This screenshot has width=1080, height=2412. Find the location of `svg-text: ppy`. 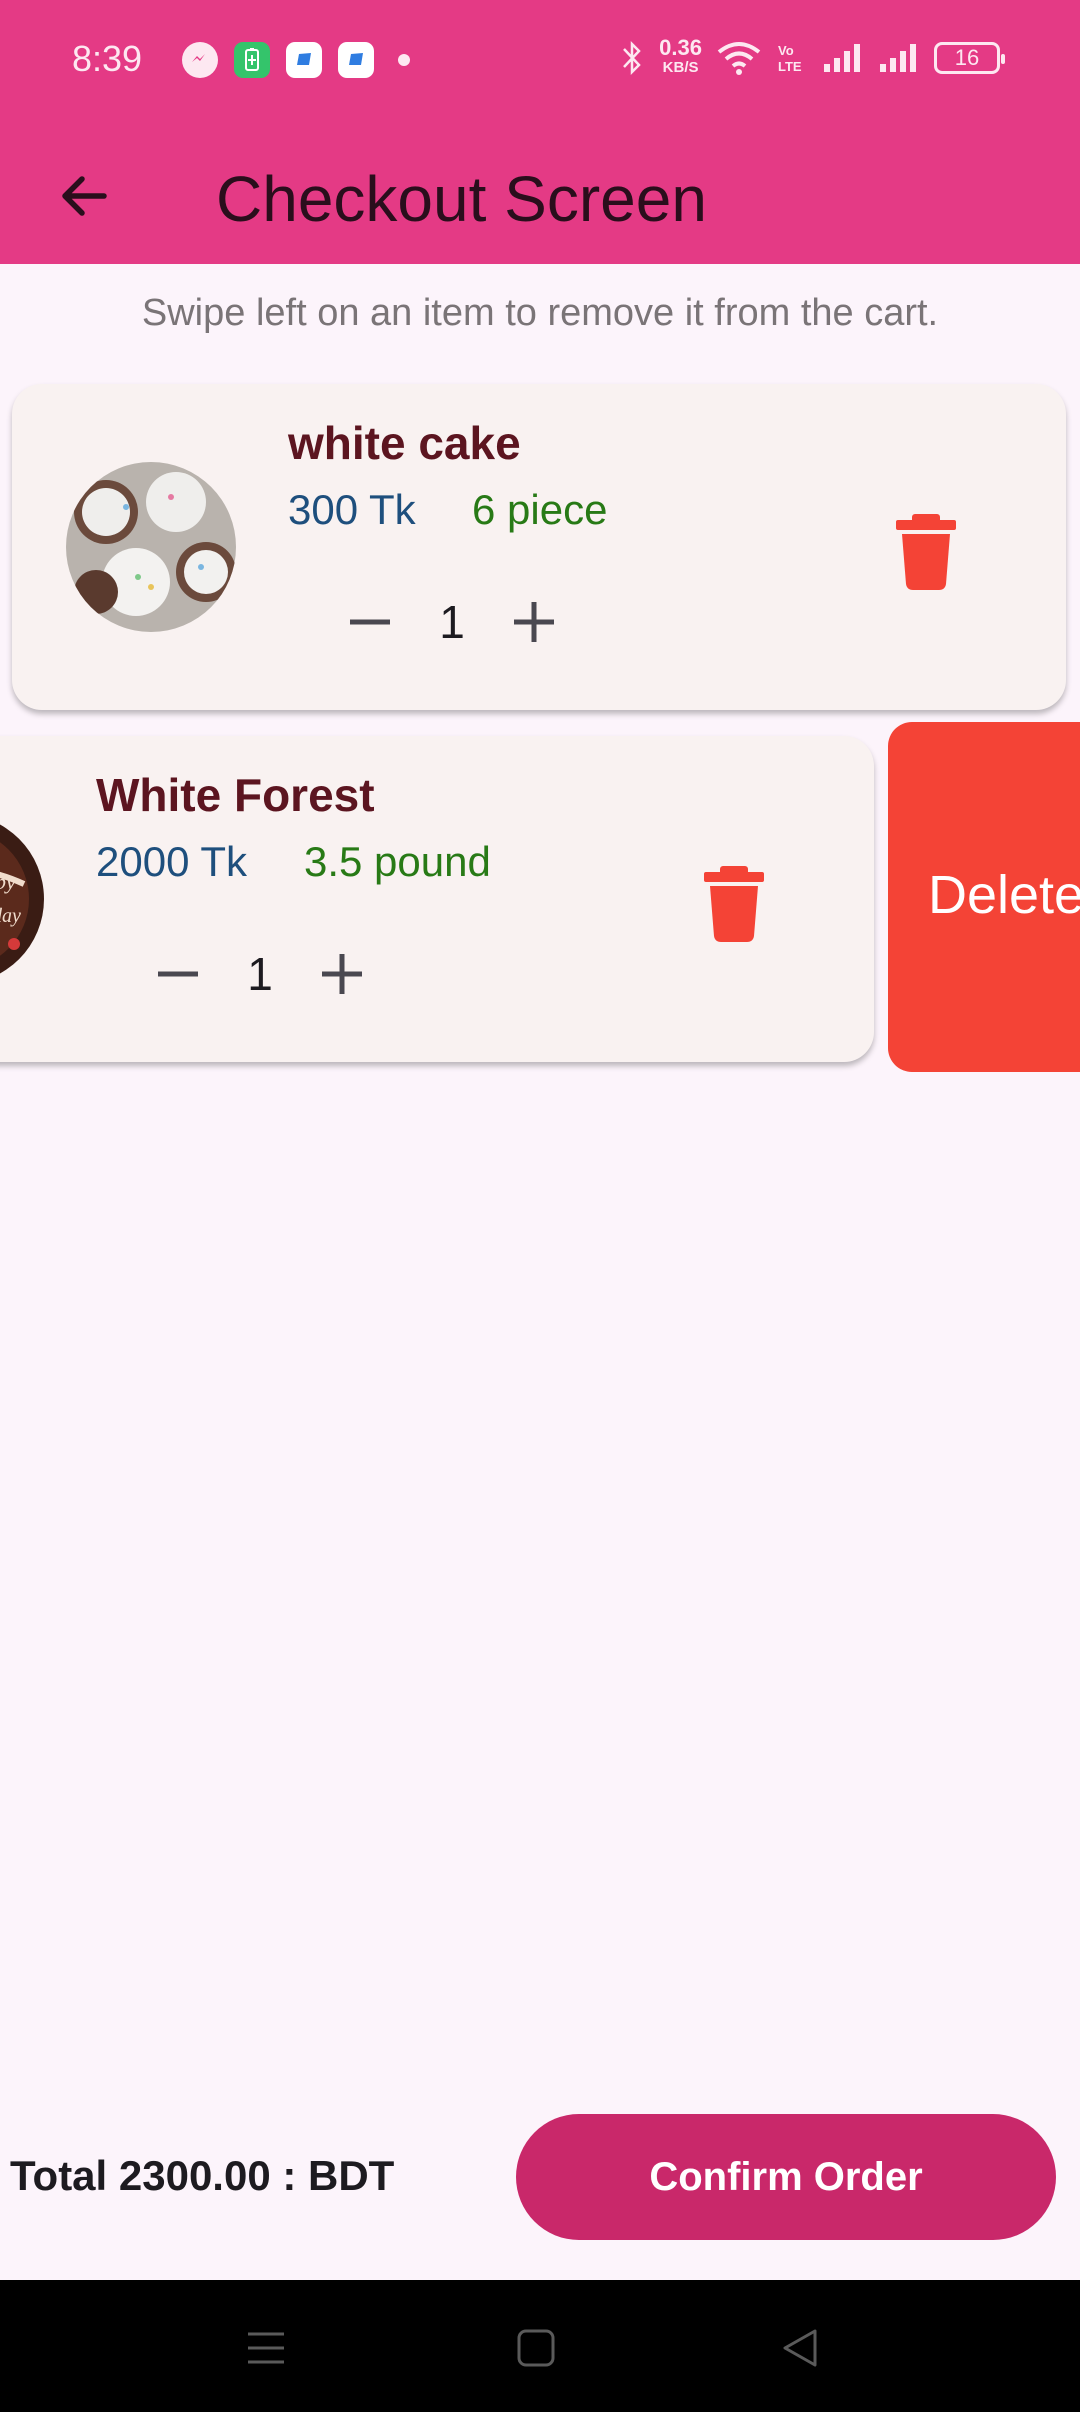

svg-text: ppy is located at coordinates (8, 881).